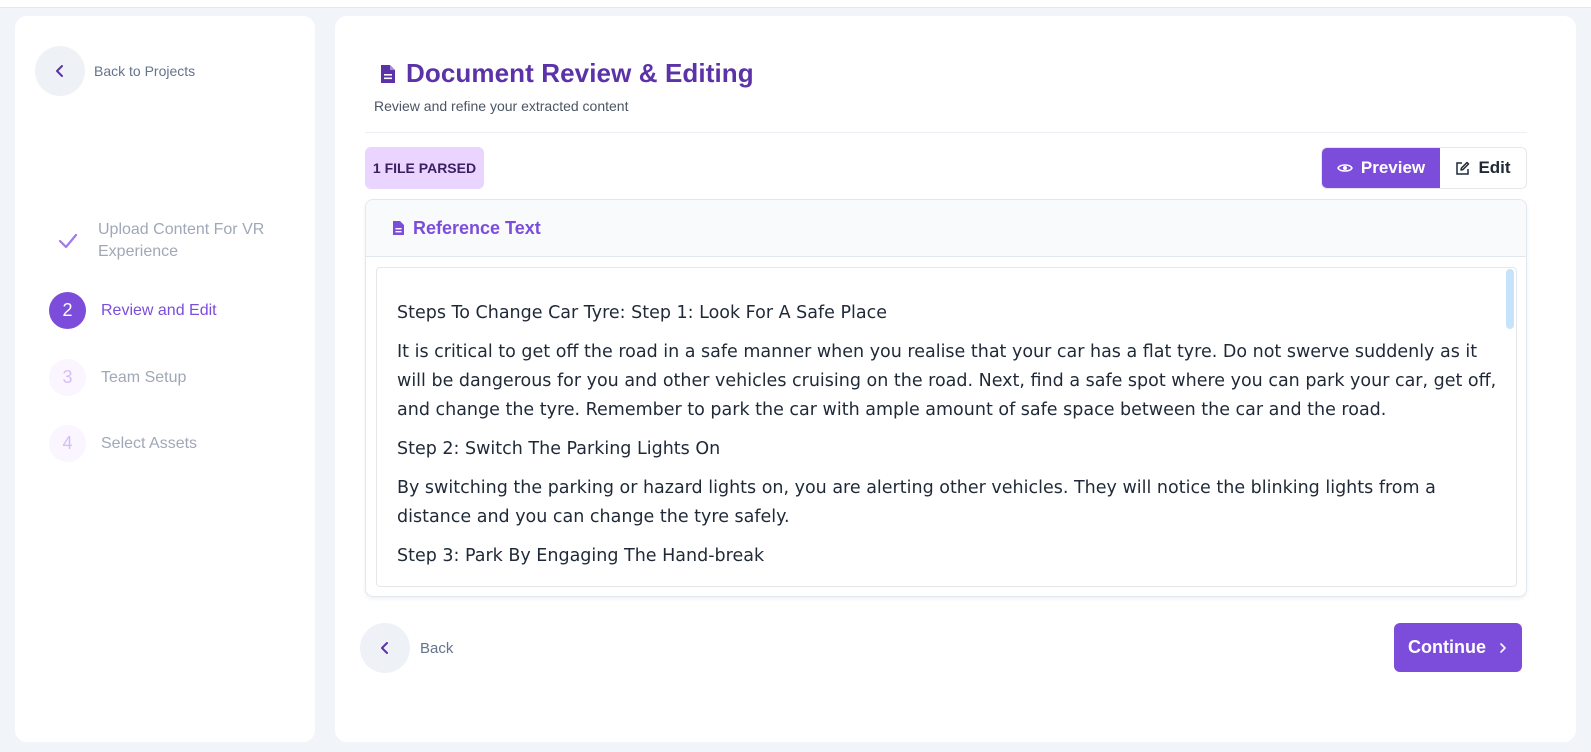 This screenshot has height=752, width=1591. I want to click on continue-label: Continue, so click(1447, 647).